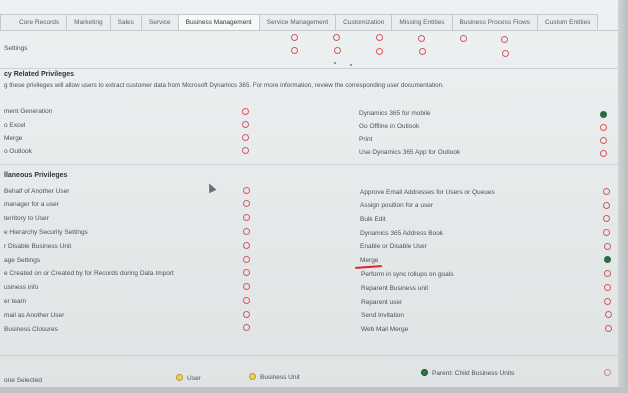  I want to click on privacy-section-title: cy Related Privileges, so click(39, 74).